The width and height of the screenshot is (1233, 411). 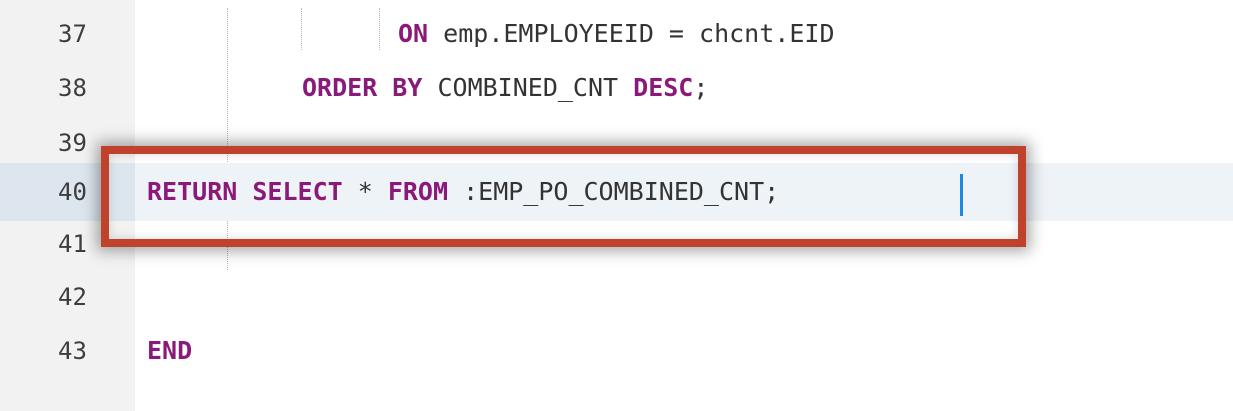 I want to click on line-number: 42, so click(x=72, y=297).